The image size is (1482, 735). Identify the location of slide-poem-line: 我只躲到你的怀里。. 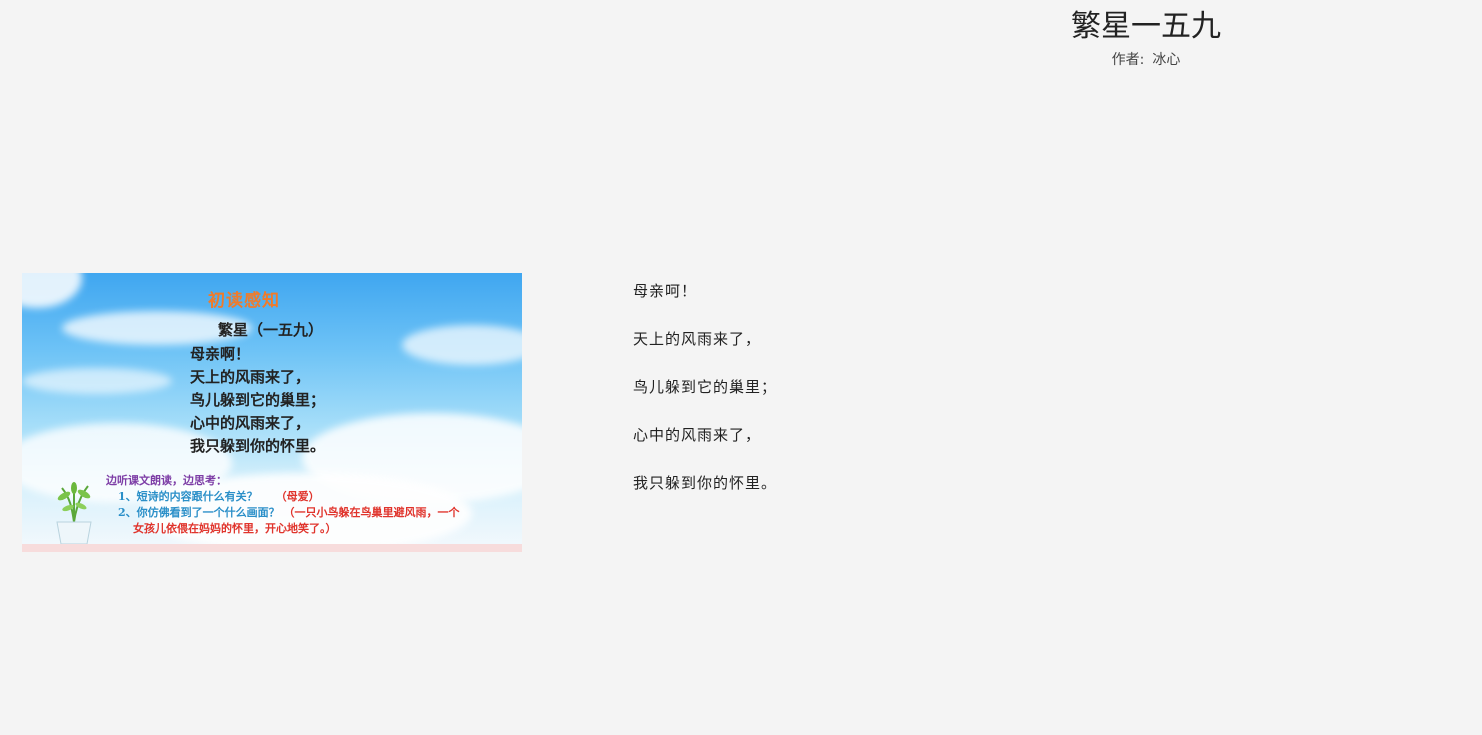
(258, 446).